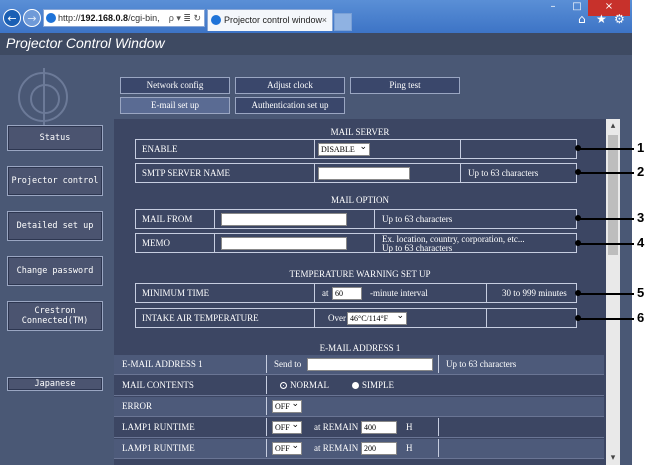 The image size is (648, 465). Describe the element at coordinates (124, 18) in the screenshot. I see `address-bar: http://192.168.0.8/cgi-bin, ρ ▾ ≣ ↻` at that location.